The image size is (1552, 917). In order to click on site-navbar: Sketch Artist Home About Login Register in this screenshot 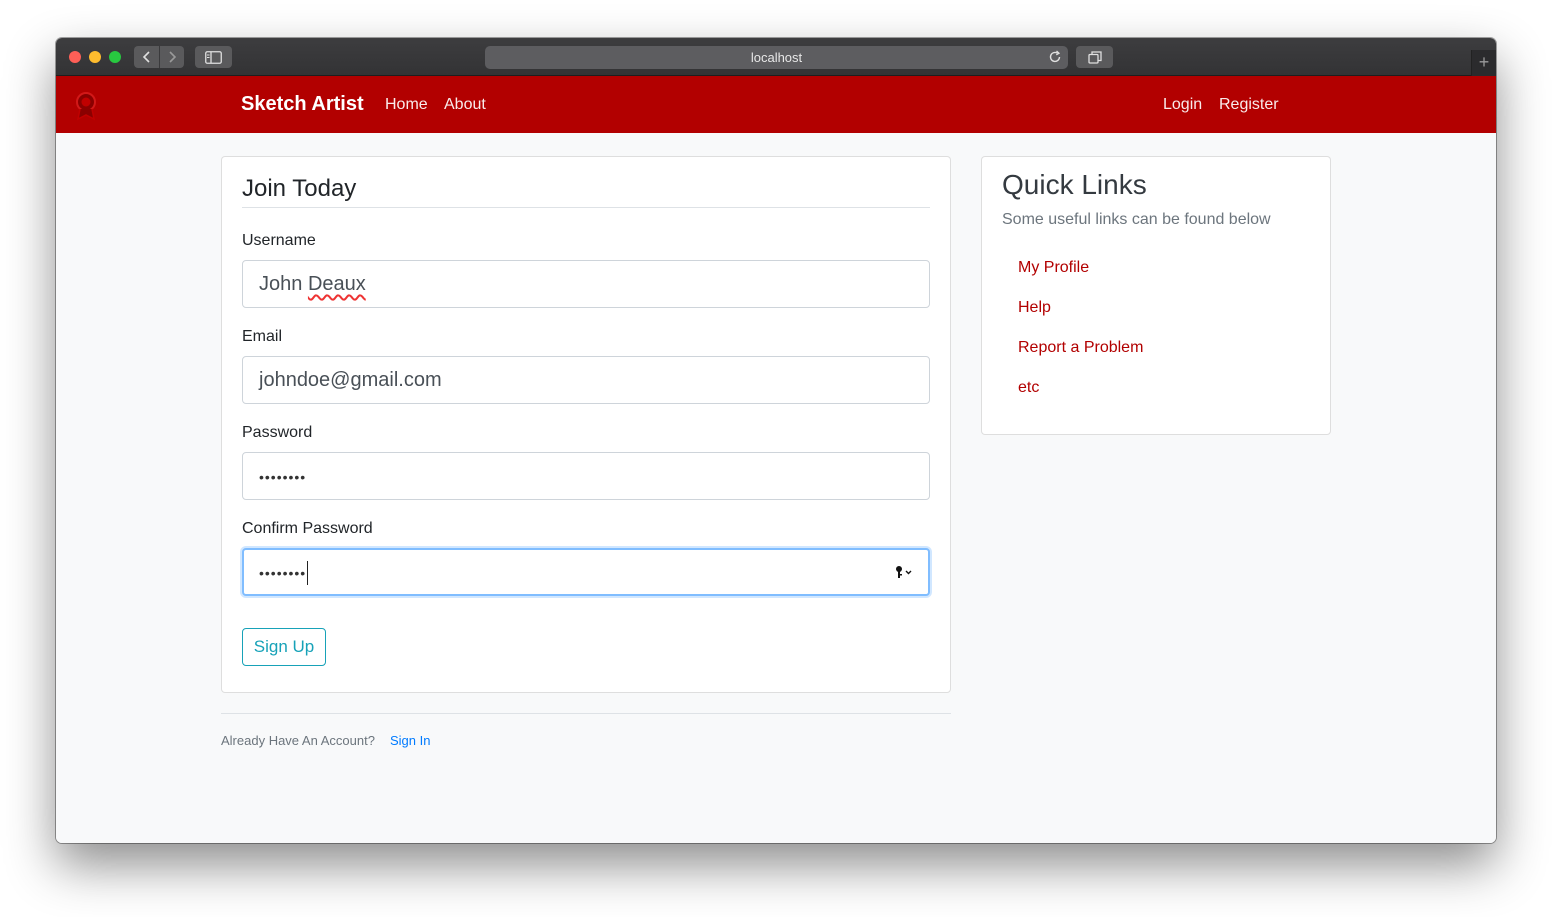, I will do `click(776, 104)`.